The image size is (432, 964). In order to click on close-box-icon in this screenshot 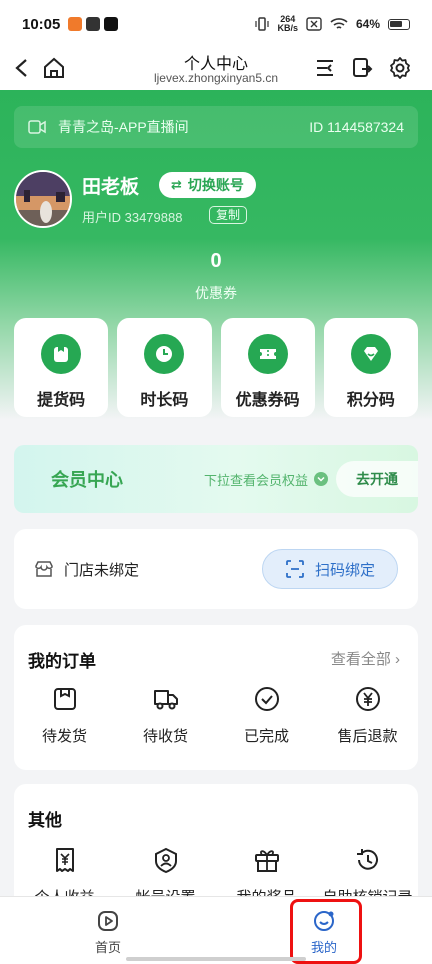, I will do `click(314, 24)`.